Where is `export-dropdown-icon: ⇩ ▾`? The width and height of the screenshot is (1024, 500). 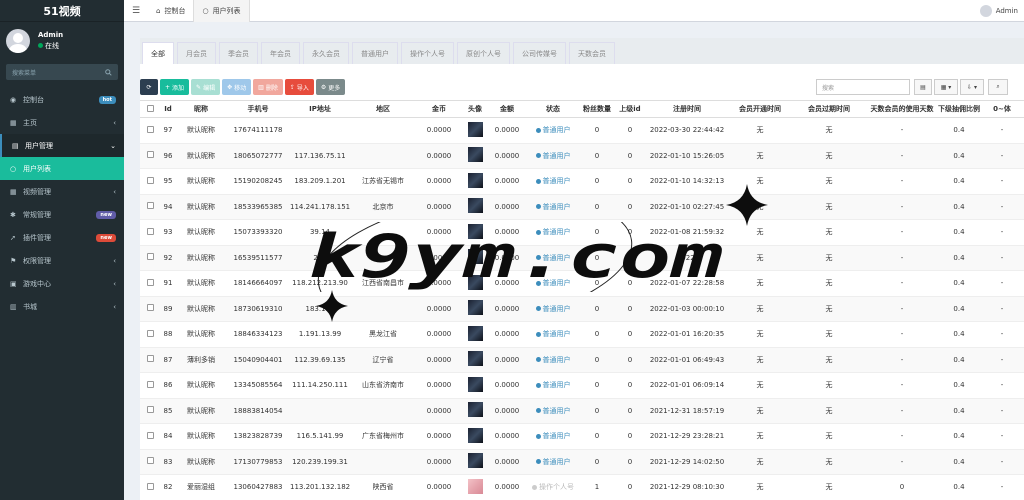 export-dropdown-icon: ⇩ ▾ is located at coordinates (972, 87).